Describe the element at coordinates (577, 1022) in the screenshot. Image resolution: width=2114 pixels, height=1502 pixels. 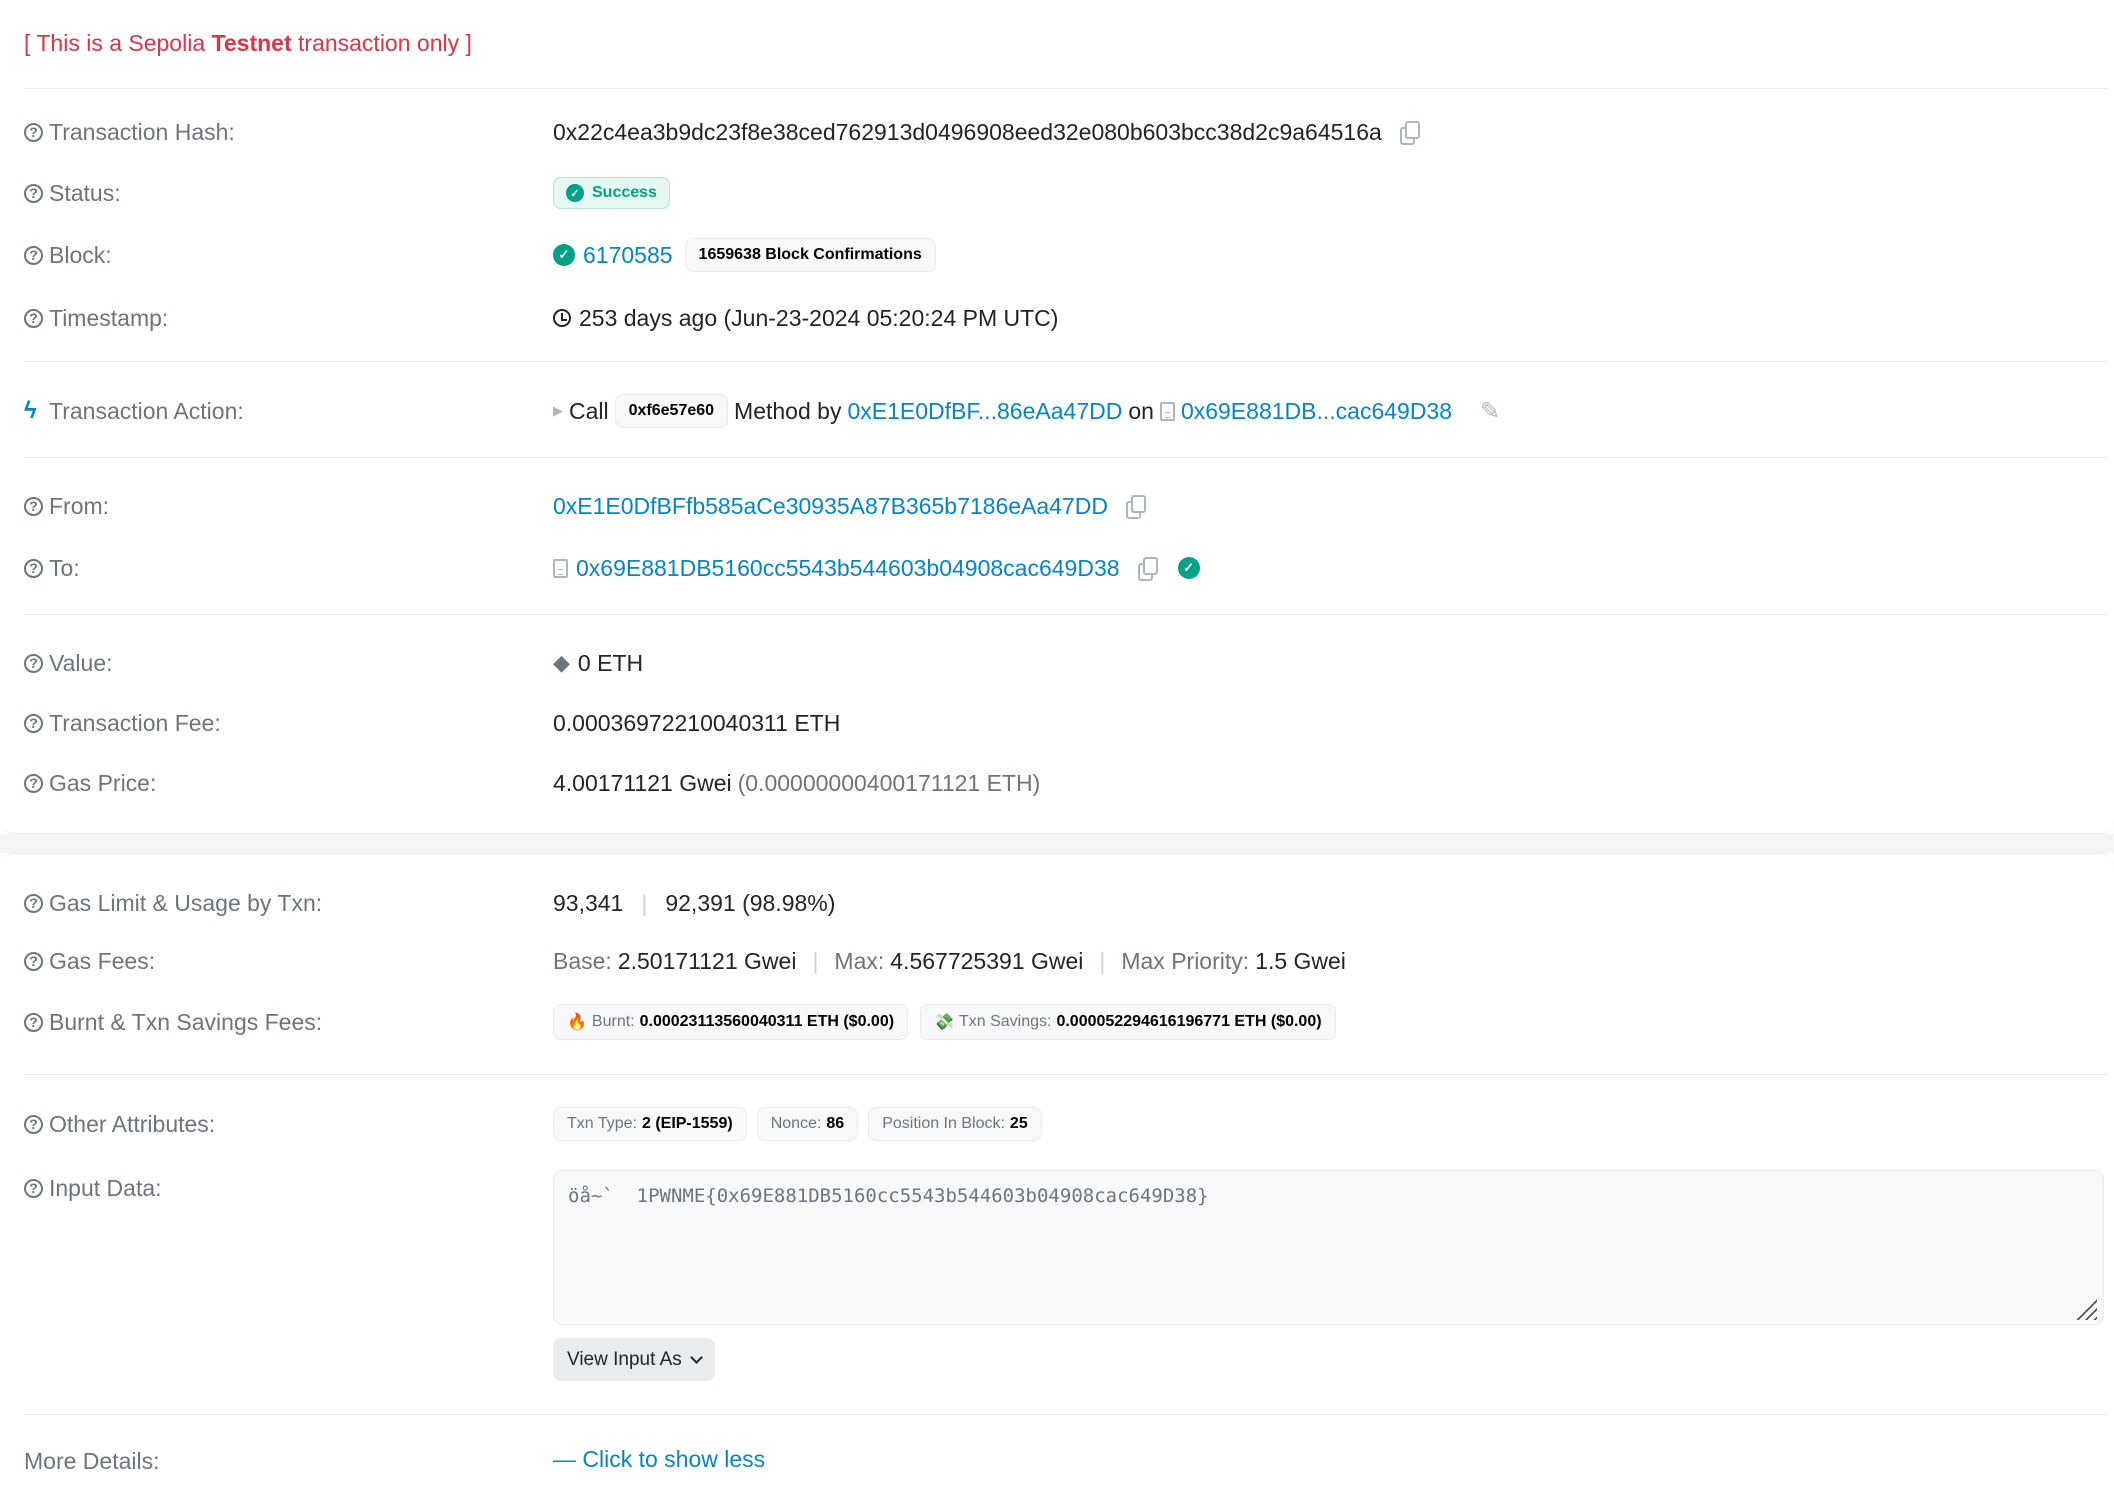
I see `flame-icon: 🔥` at that location.